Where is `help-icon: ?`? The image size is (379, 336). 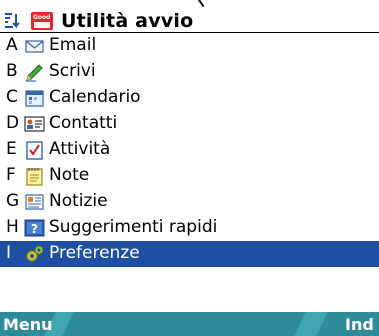
help-icon: ? is located at coordinates (34, 228).